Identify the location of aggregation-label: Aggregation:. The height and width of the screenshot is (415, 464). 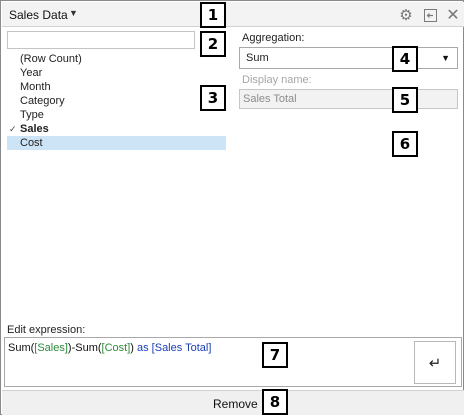
(273, 38).